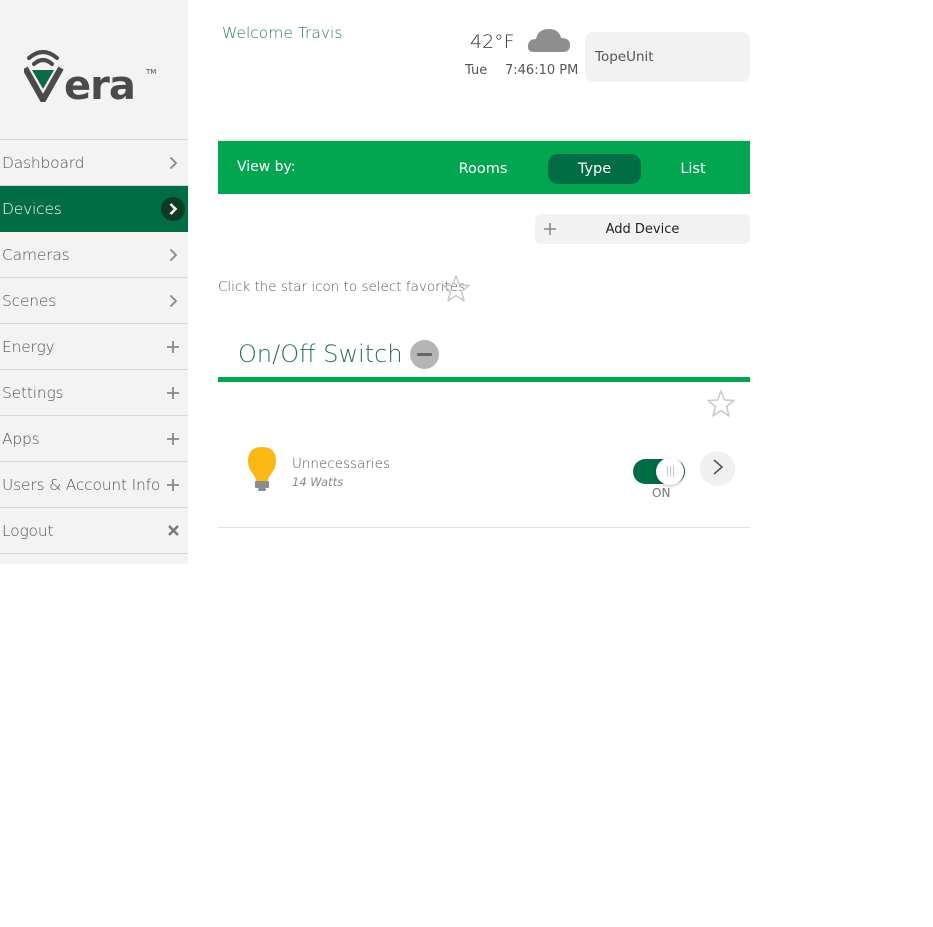 This screenshot has height=927, width=933. I want to click on tab-label: Rooms, so click(483, 169).